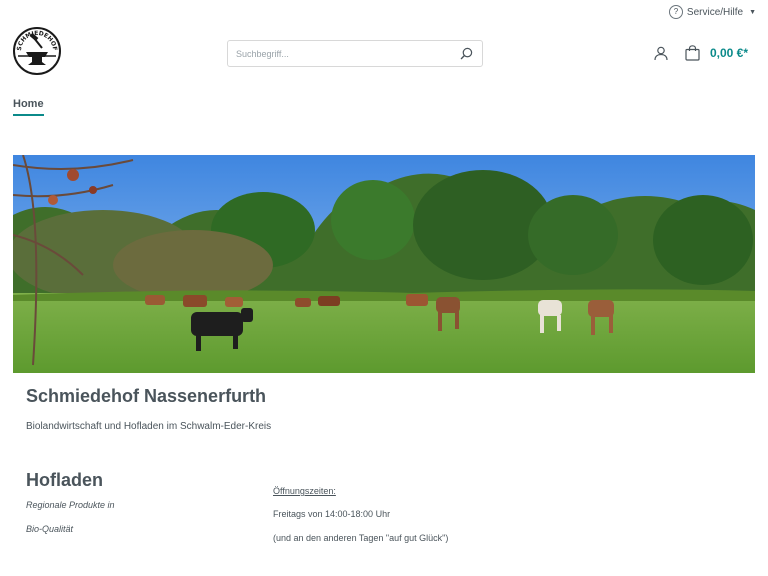 The image size is (768, 576). What do you see at coordinates (332, 514) in the screenshot?
I see `opening-hours-line1: Freitags von 14:00-18:00 Uhr` at bounding box center [332, 514].